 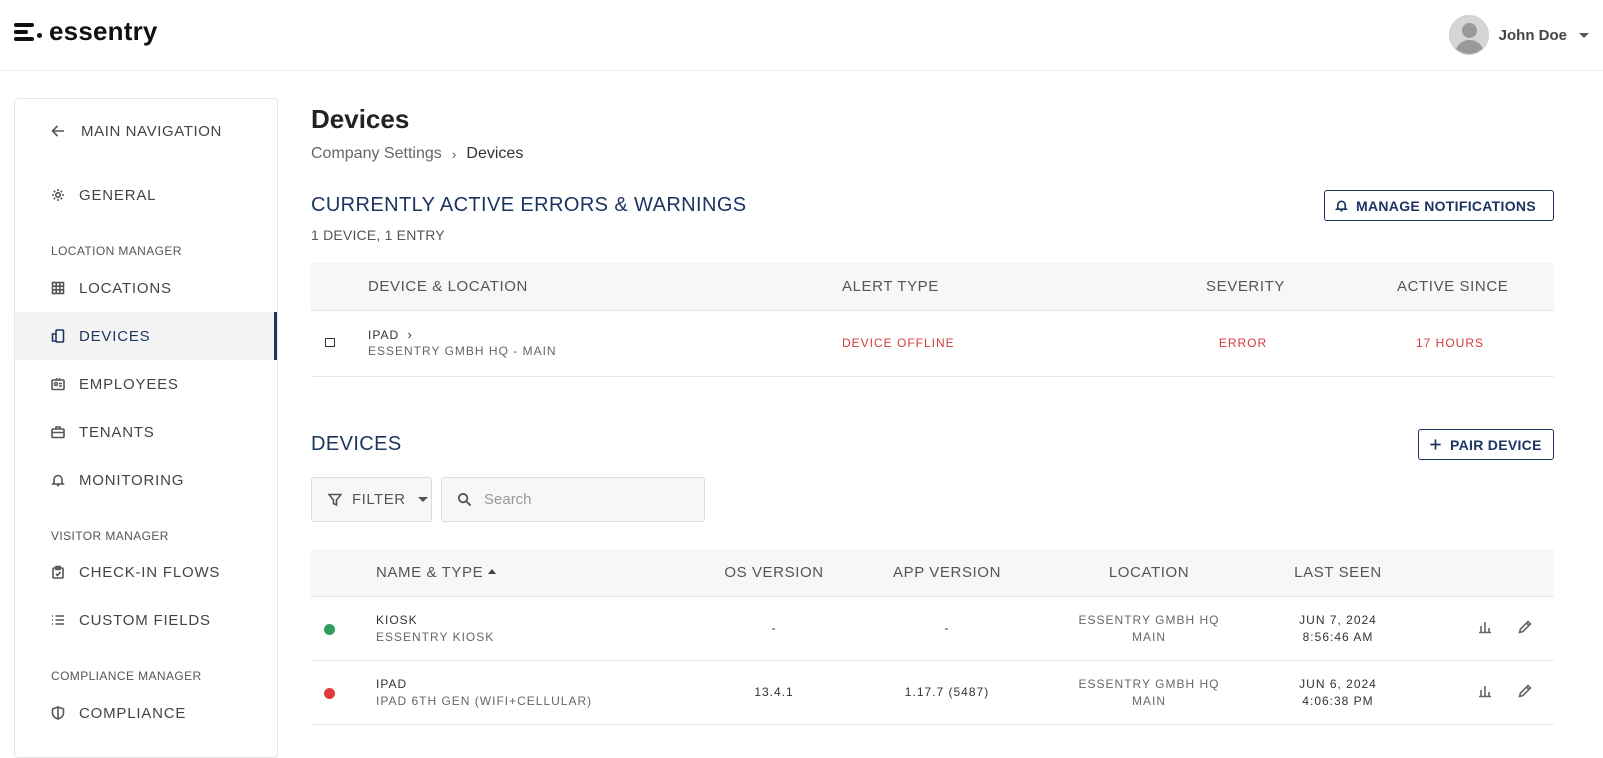 What do you see at coordinates (335, 499) in the screenshot?
I see `filter-icon` at bounding box center [335, 499].